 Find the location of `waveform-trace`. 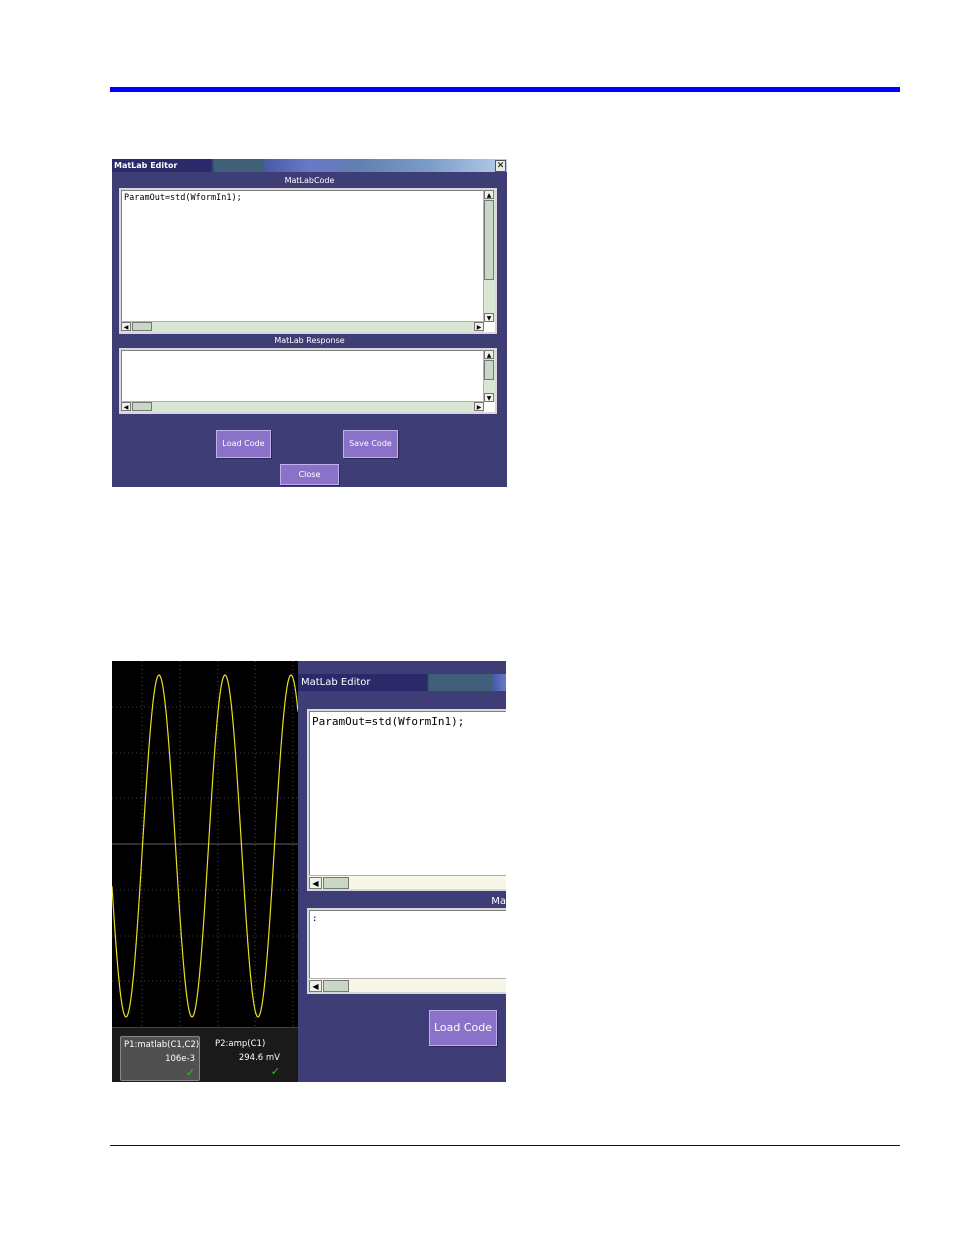

waveform-trace is located at coordinates (205, 846).